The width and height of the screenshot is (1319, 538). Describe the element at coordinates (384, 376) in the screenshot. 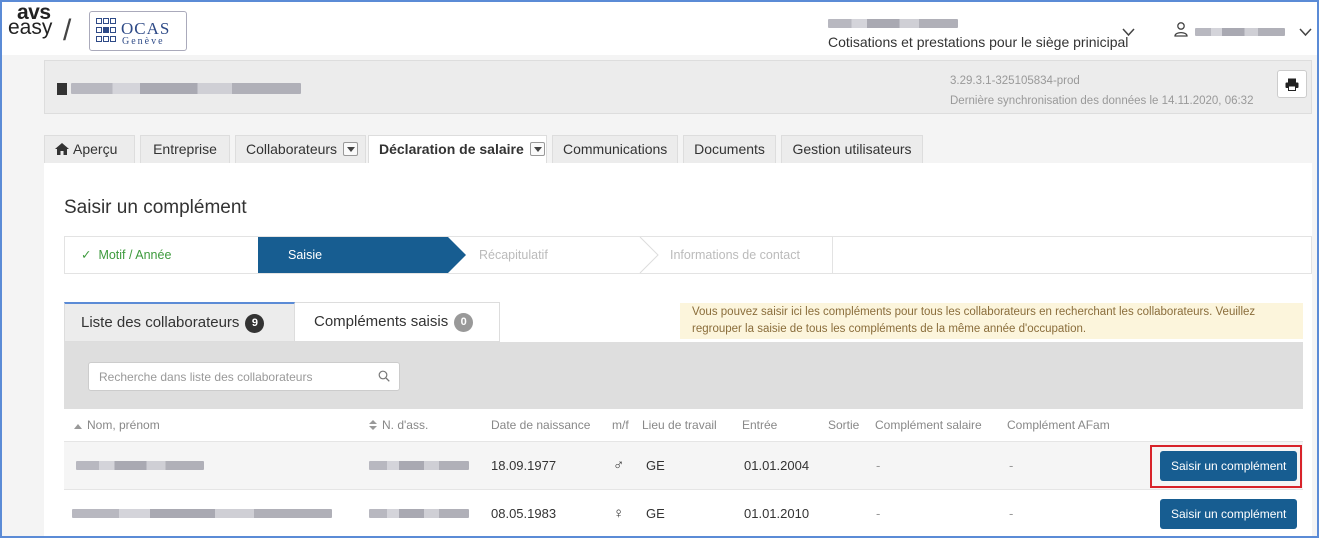

I see `search-icon` at that location.